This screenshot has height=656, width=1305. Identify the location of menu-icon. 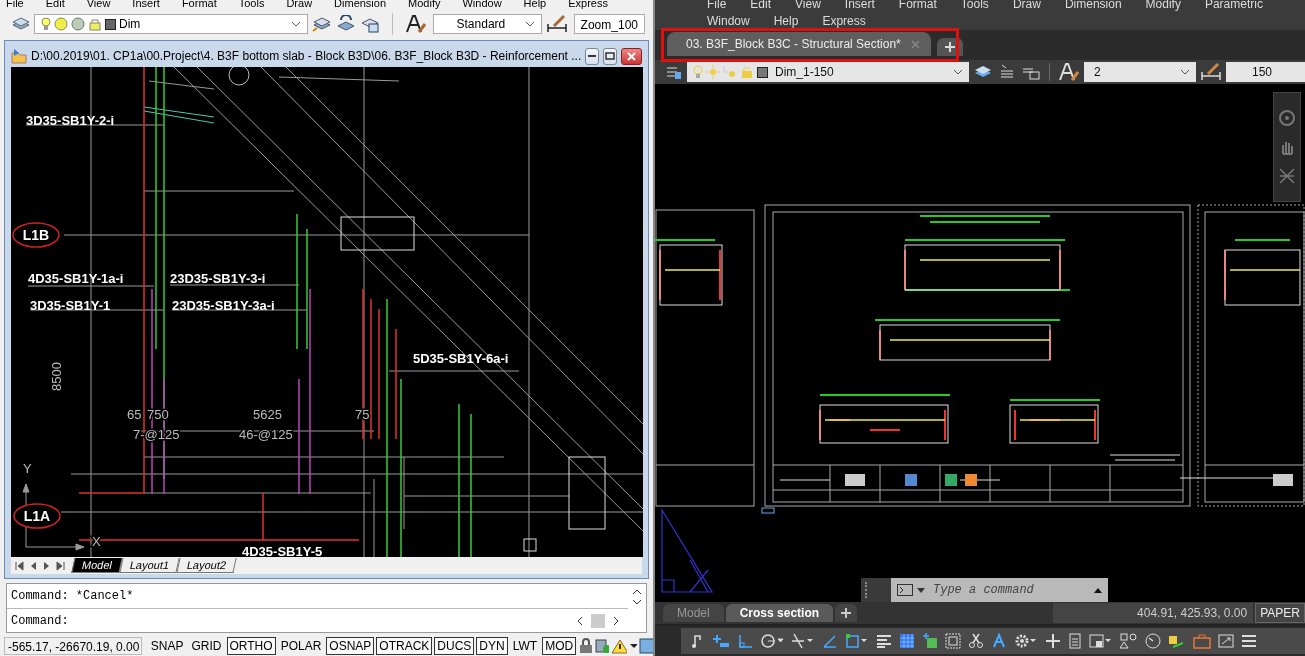
(1249, 641).